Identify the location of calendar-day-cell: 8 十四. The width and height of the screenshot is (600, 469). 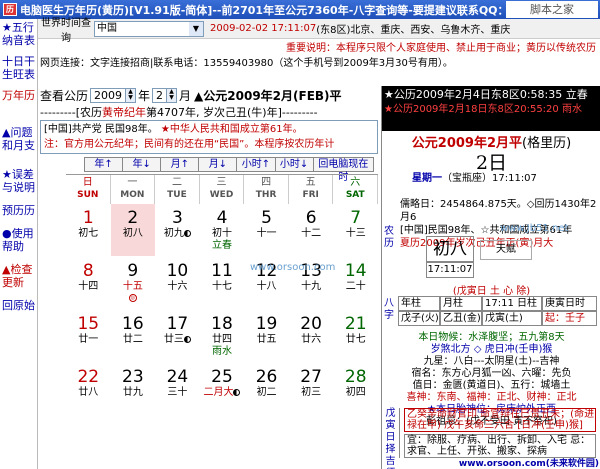
(88, 283).